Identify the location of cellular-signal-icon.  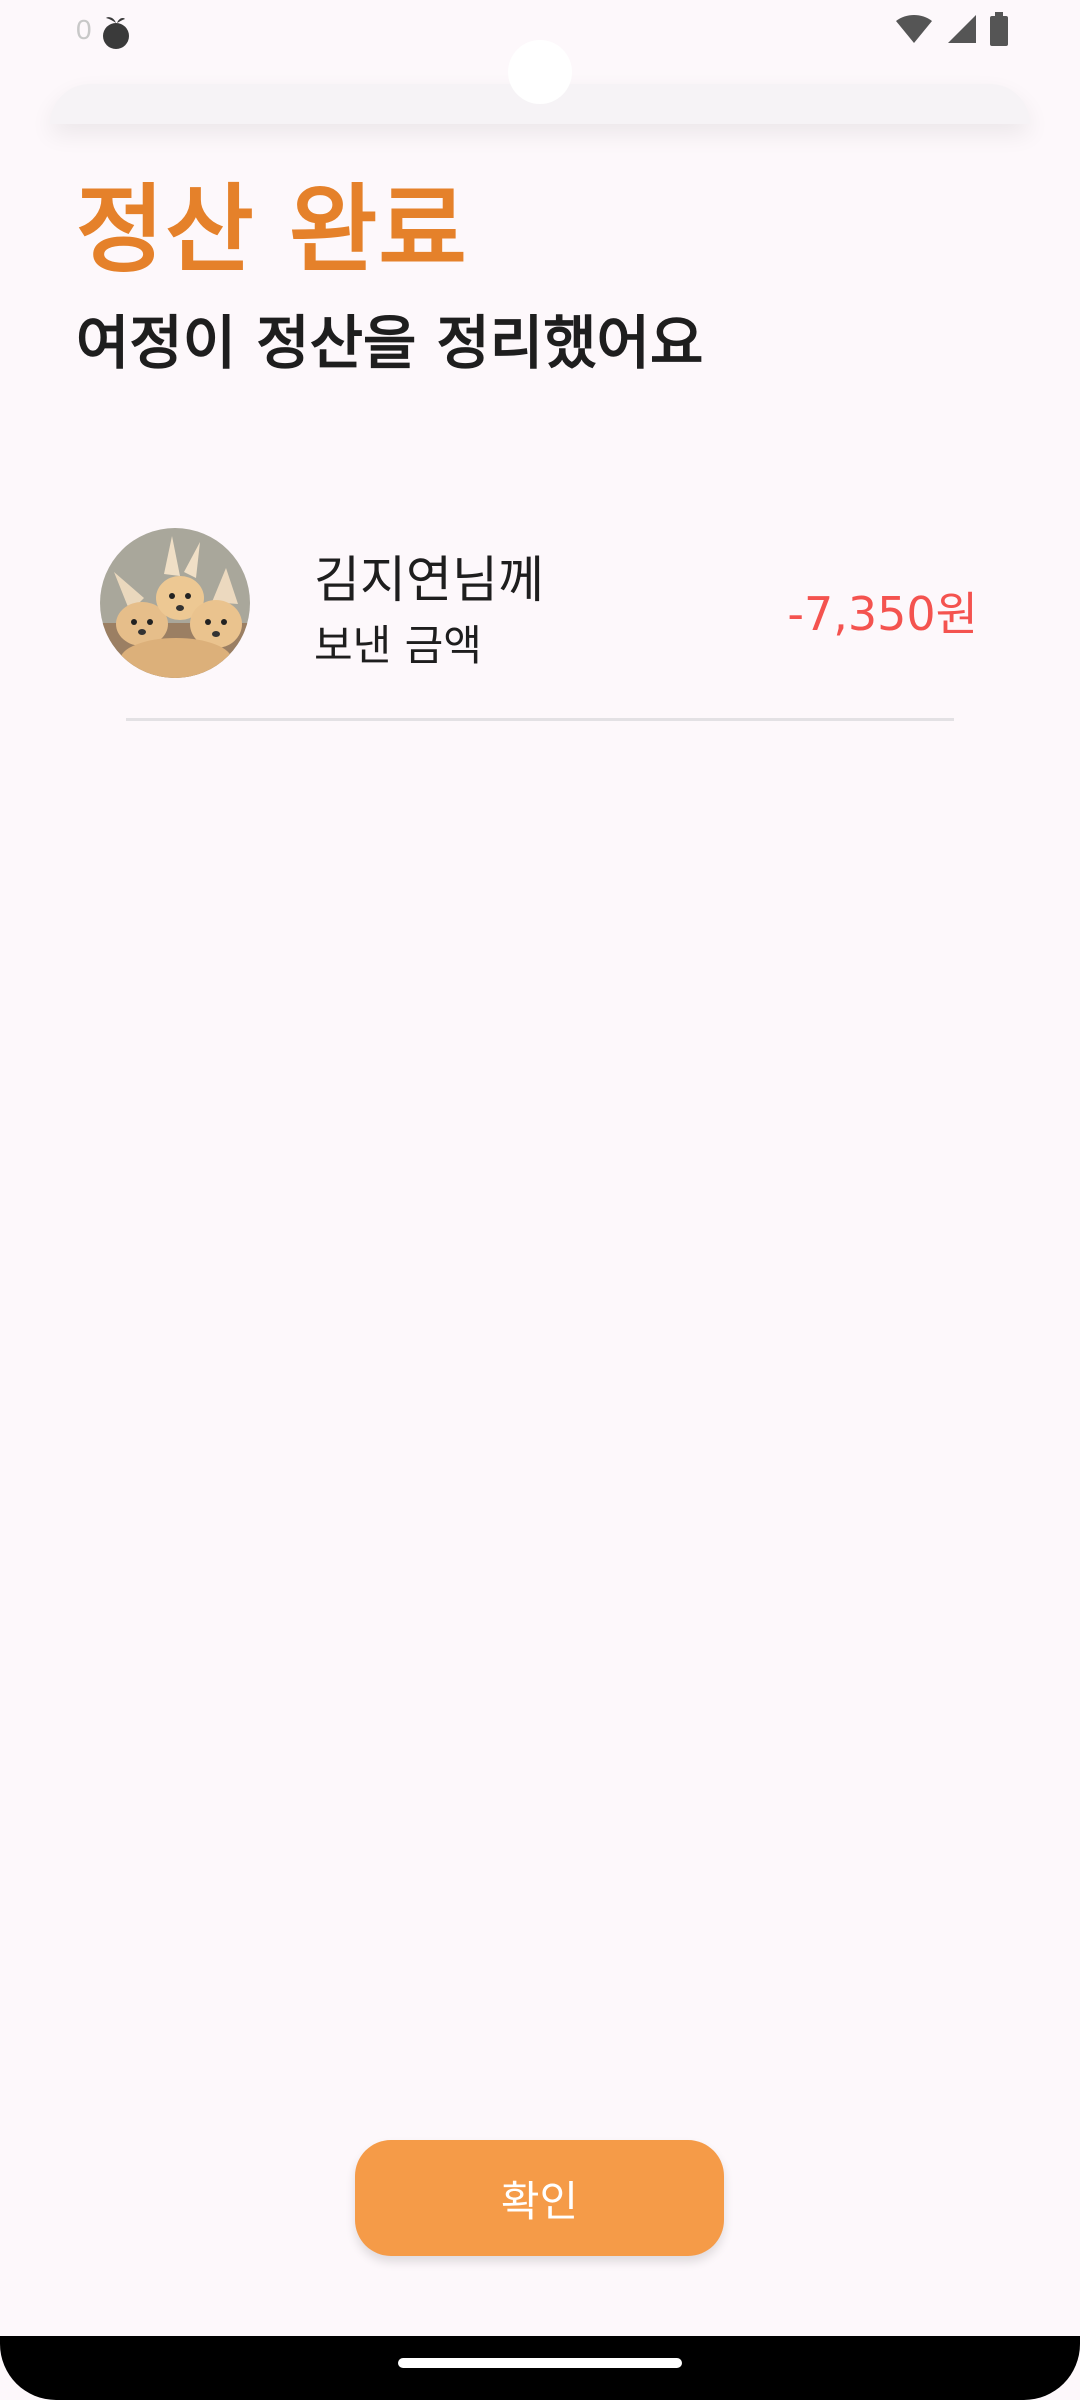
(962, 29).